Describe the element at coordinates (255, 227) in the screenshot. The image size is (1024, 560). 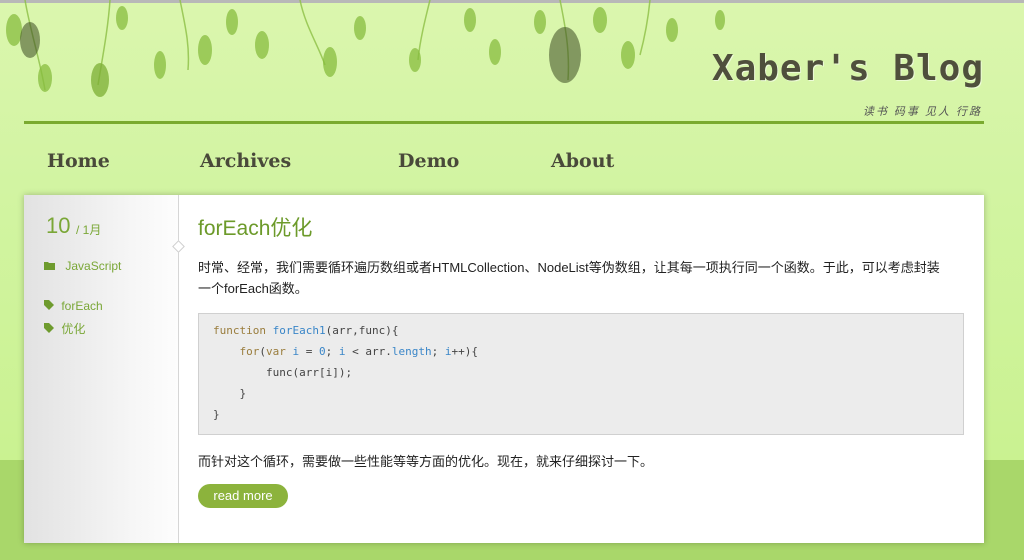
I see `post-title: forEach优化` at that location.